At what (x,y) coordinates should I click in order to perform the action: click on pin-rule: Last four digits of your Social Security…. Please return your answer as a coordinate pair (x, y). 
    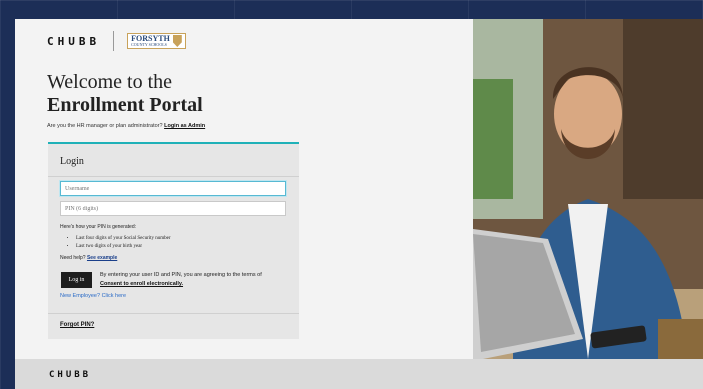
    Looking at the image, I should click on (123, 239).